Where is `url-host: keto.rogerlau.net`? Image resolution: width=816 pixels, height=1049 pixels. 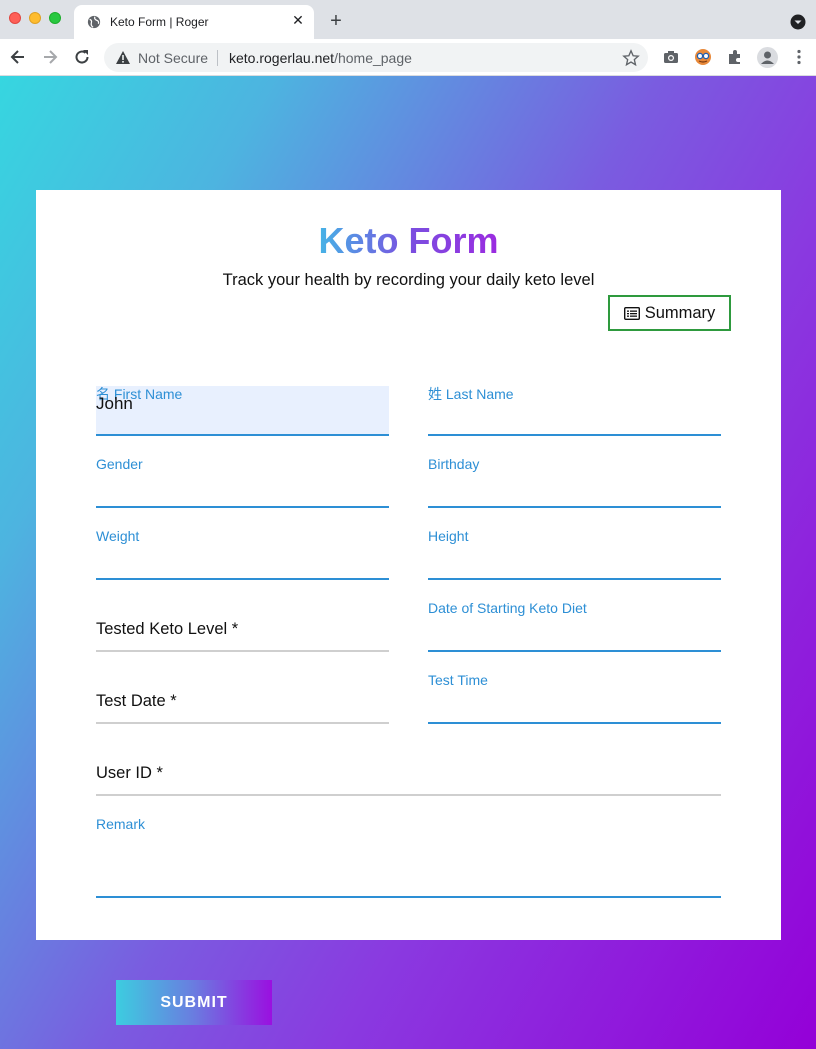 url-host: keto.rogerlau.net is located at coordinates (282, 58).